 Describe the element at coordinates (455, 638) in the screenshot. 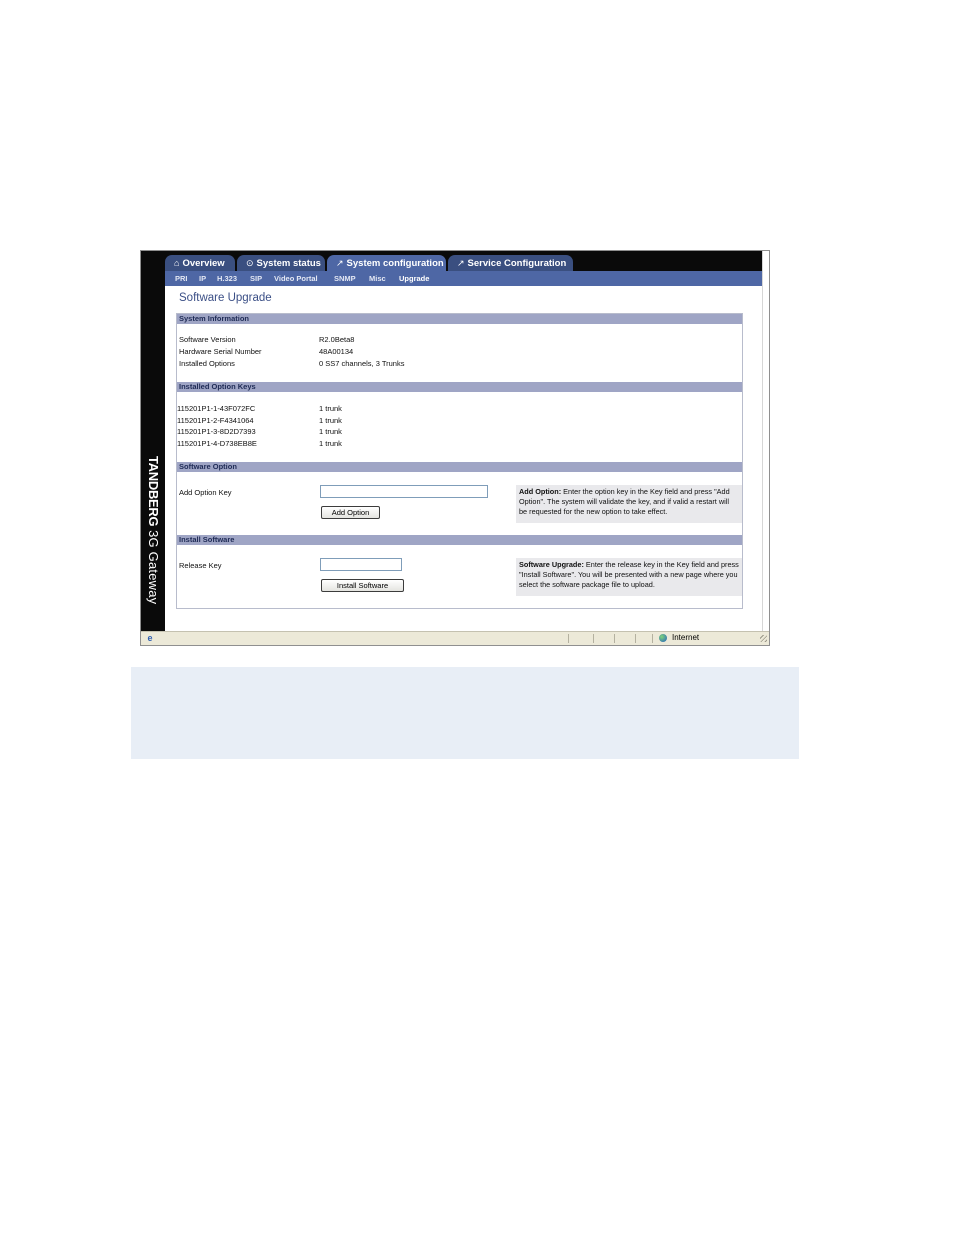

I see `status-bar: e Internet` at that location.